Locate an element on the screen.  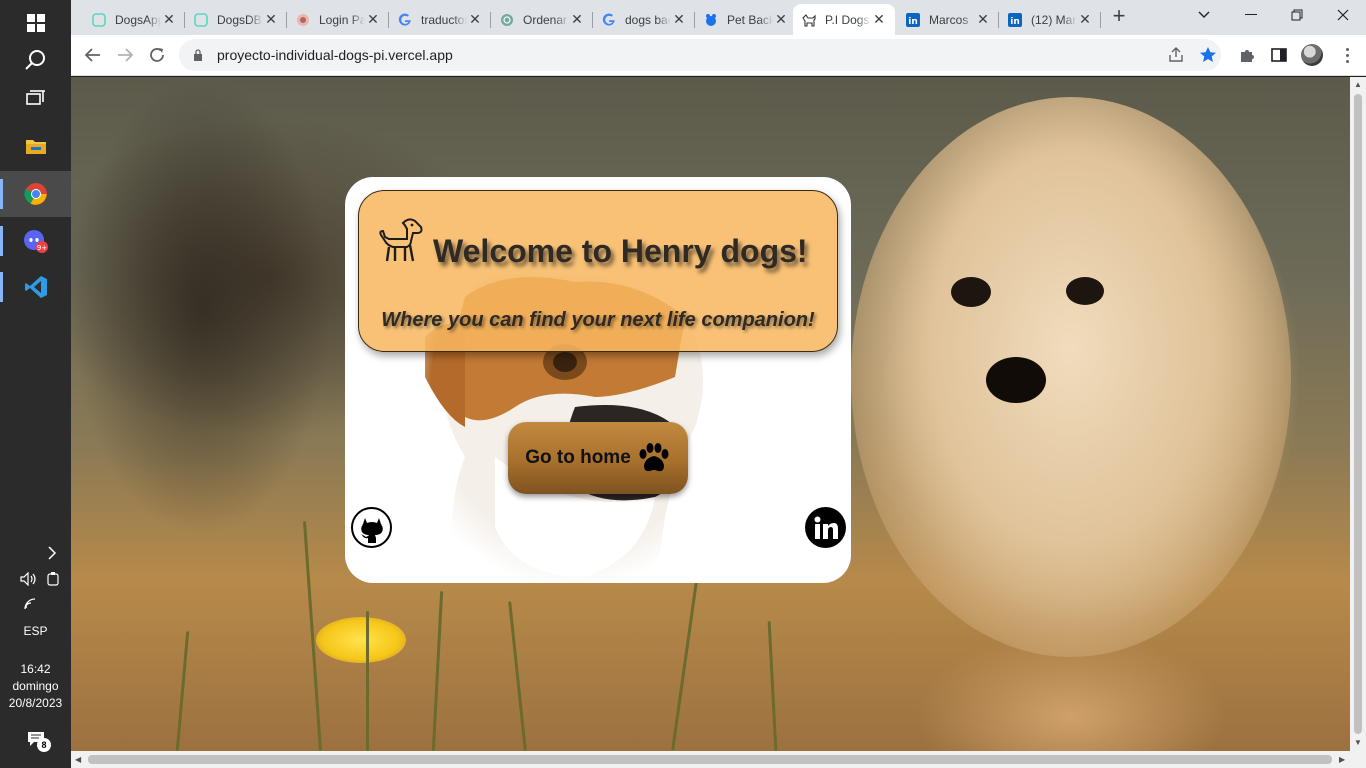
discord-icon: 9+ is located at coordinates (35, 241).